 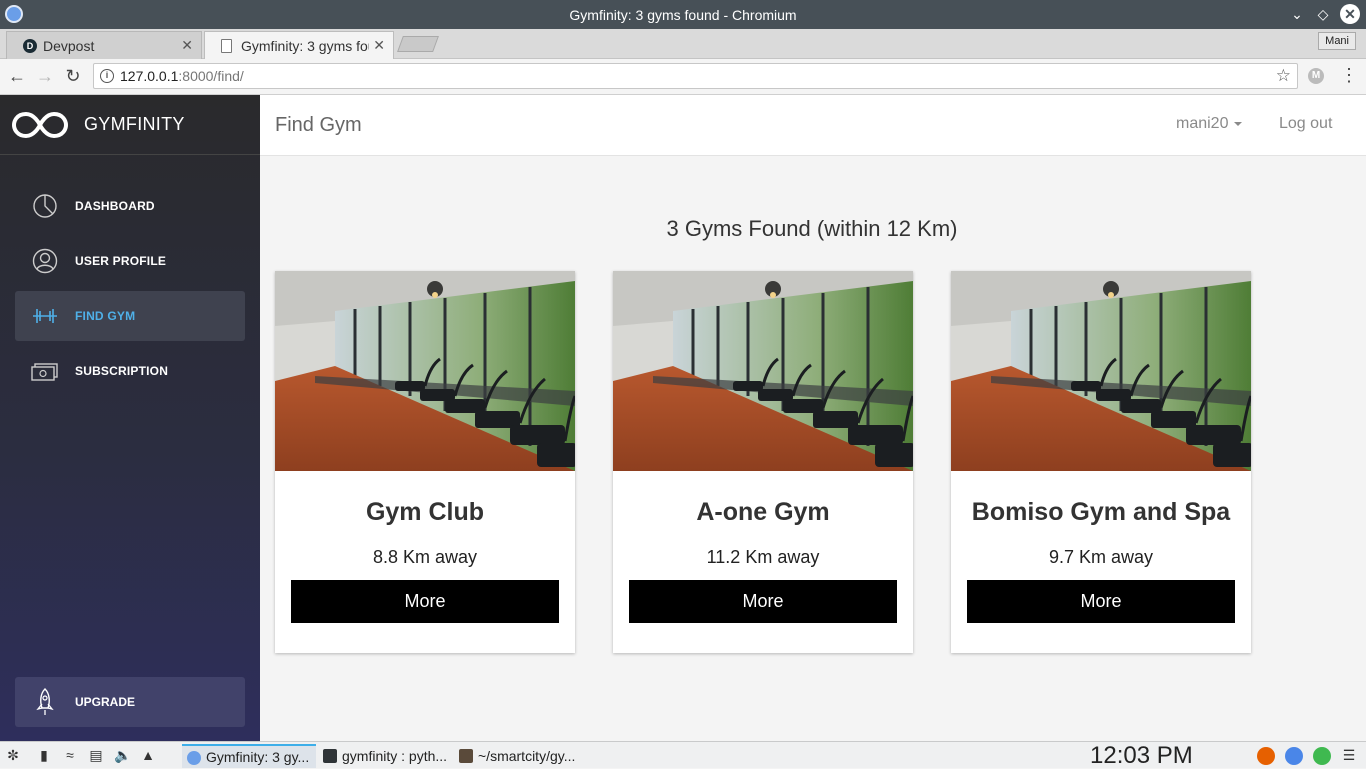 I want to click on user-menu-dropdown: mani20, so click(x=1209, y=124).